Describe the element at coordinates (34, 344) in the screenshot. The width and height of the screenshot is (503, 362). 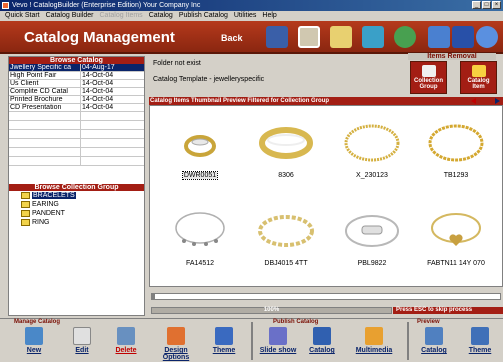
I see `new-button: New` at that location.